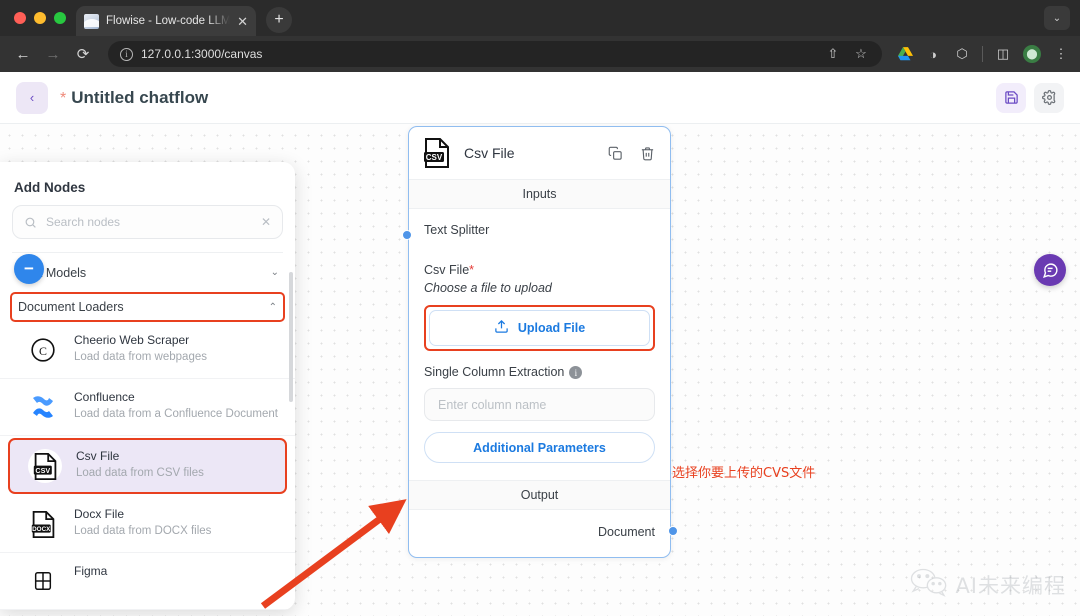 Image resolution: width=1080 pixels, height=616 pixels. I want to click on extensions-icon: ⬡, so click(962, 54).